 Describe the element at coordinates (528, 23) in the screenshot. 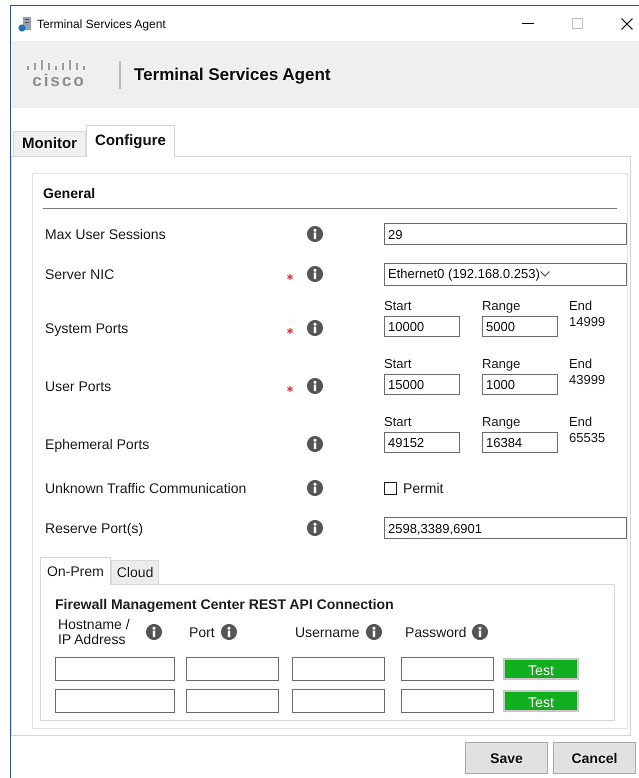

I see `minimize-icon` at that location.